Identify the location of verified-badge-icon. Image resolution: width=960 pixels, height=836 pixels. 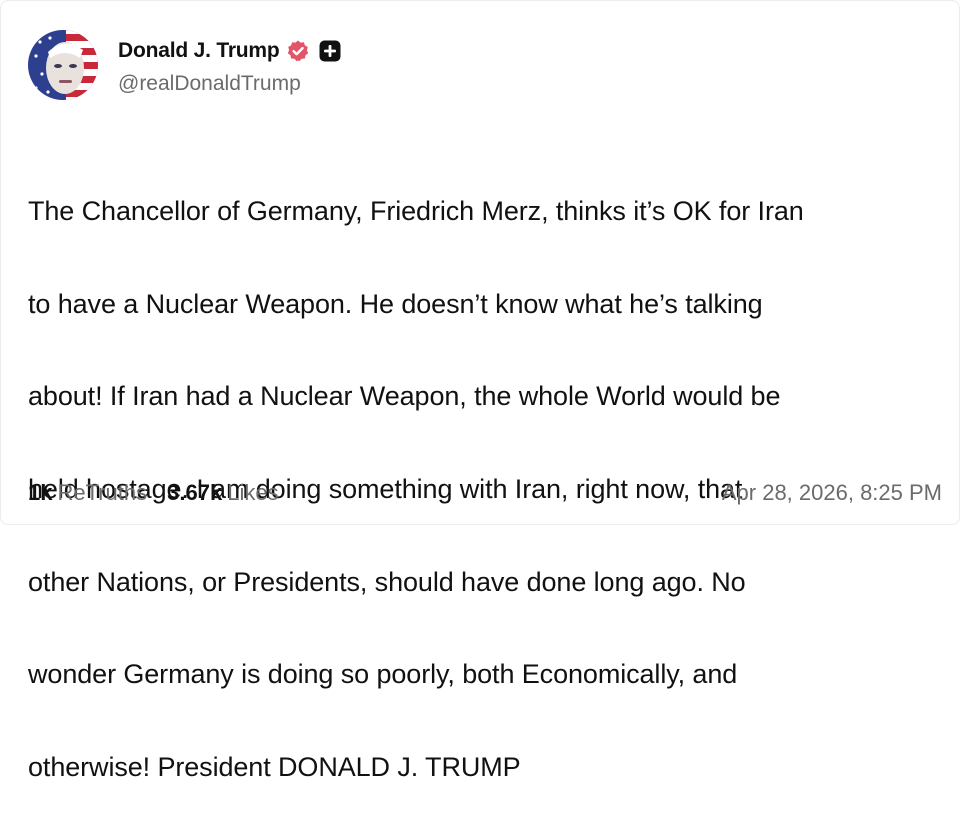
(298, 51).